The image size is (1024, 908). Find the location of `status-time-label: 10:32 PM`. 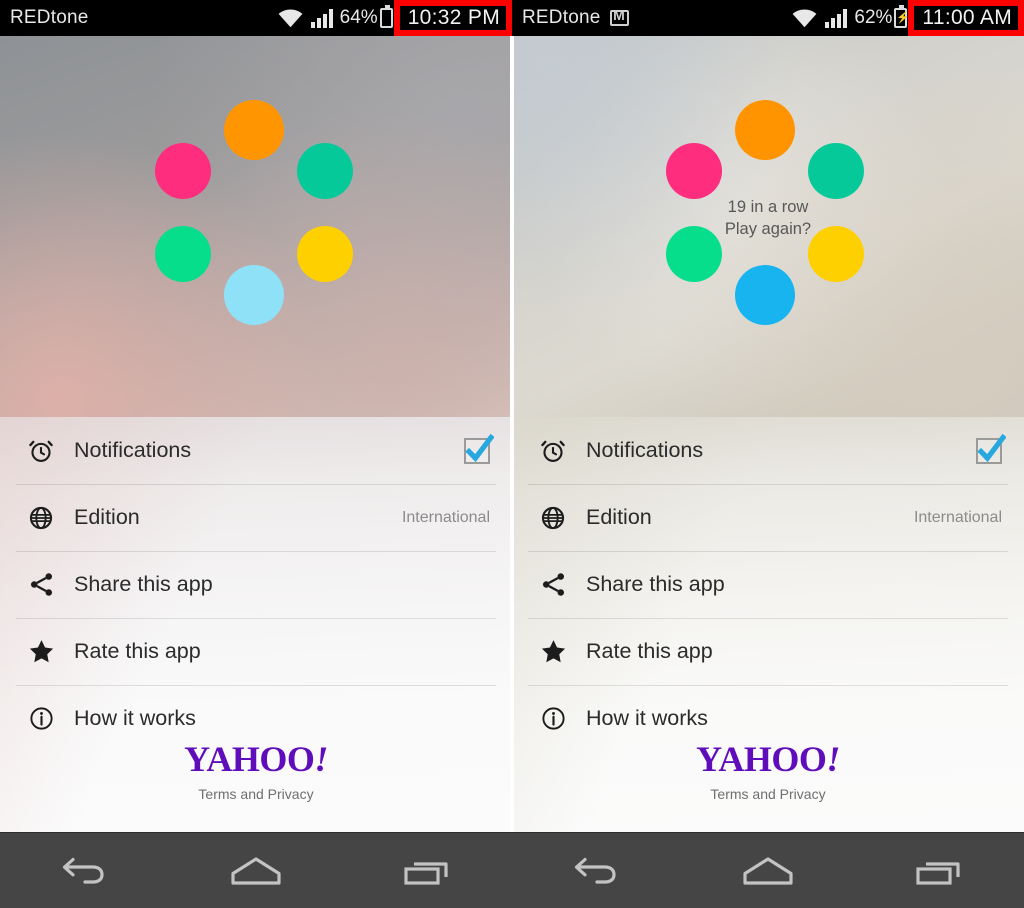

status-time-label: 10:32 PM is located at coordinates (453, 17).